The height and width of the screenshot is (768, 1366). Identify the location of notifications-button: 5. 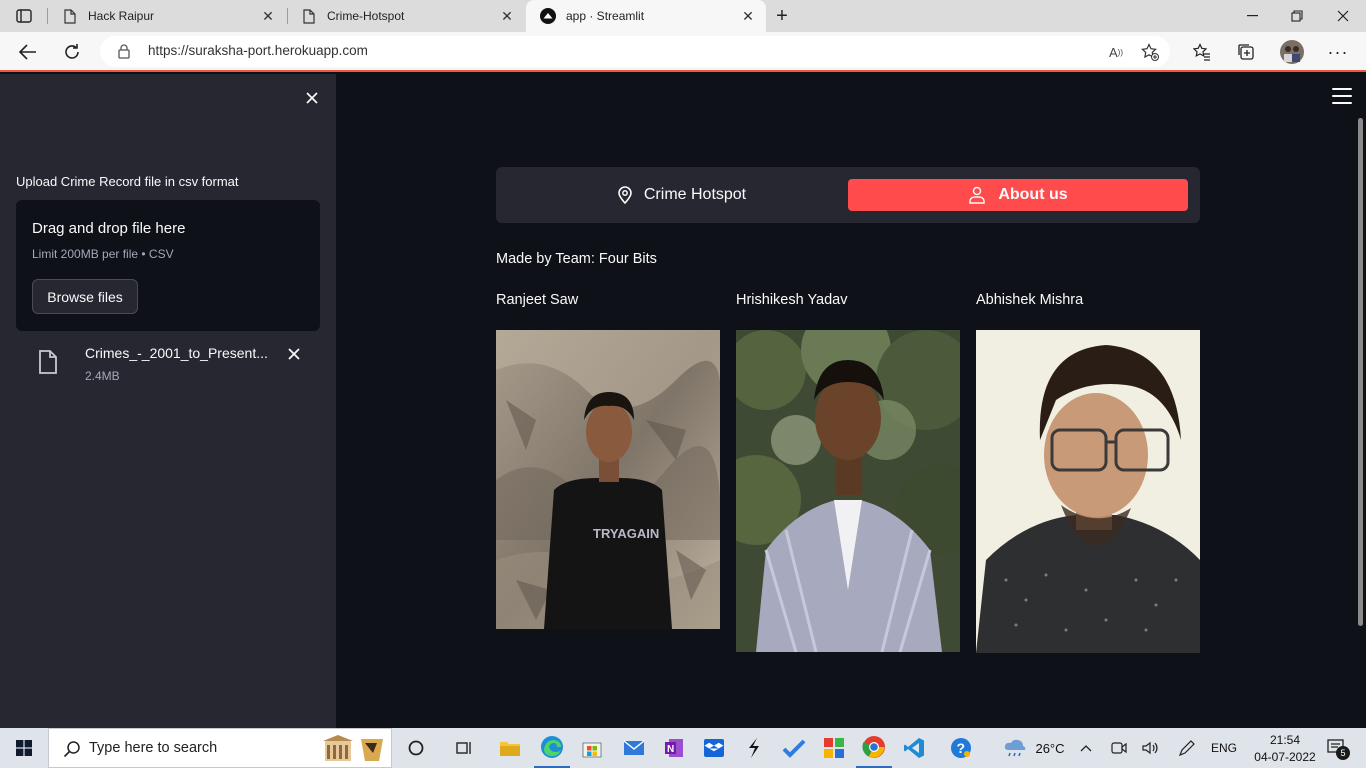
(1337, 748).